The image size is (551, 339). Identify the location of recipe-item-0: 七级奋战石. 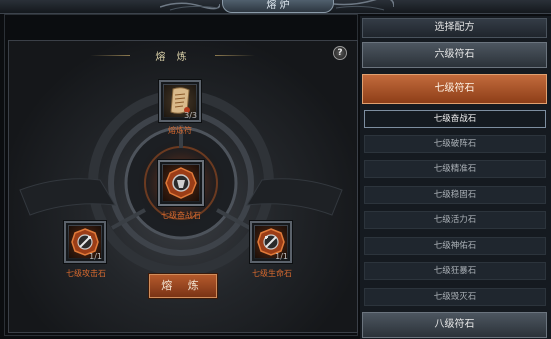
(455, 119).